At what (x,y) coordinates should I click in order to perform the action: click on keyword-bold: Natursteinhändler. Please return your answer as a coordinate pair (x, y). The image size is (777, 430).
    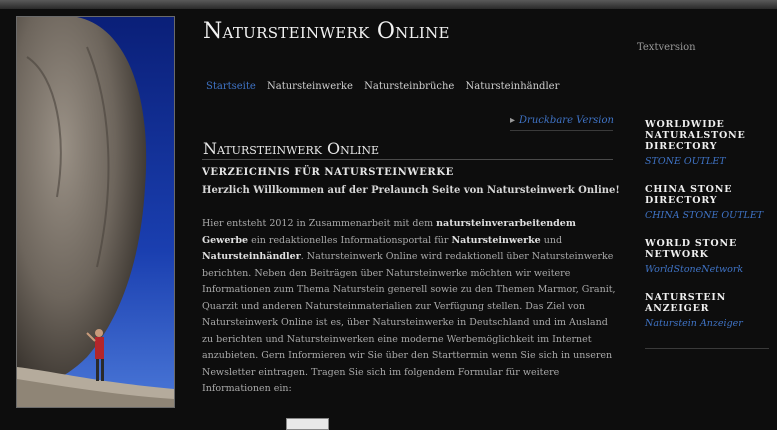
    Looking at the image, I should click on (251, 256).